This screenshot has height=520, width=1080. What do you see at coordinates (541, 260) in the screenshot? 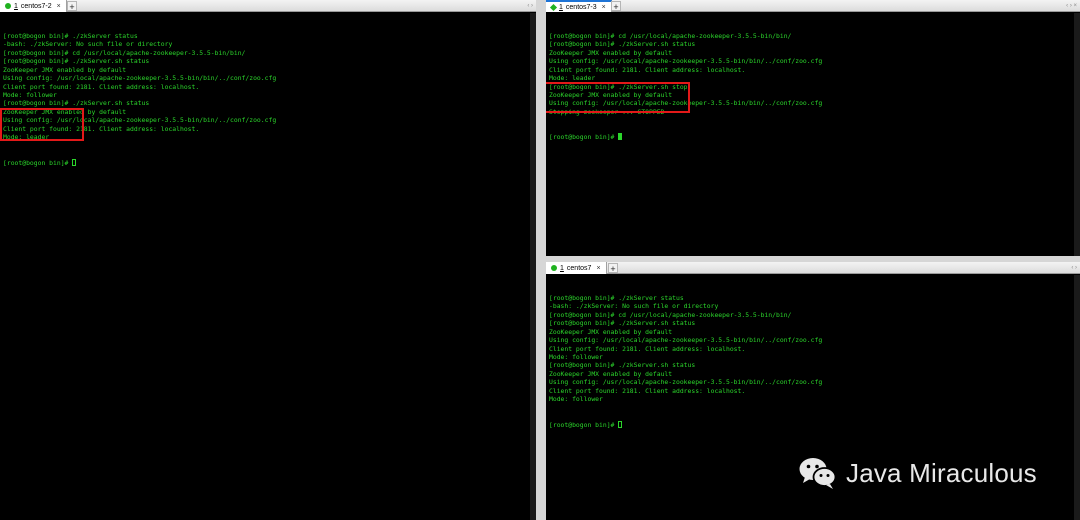
I see `pane-divider` at bounding box center [541, 260].